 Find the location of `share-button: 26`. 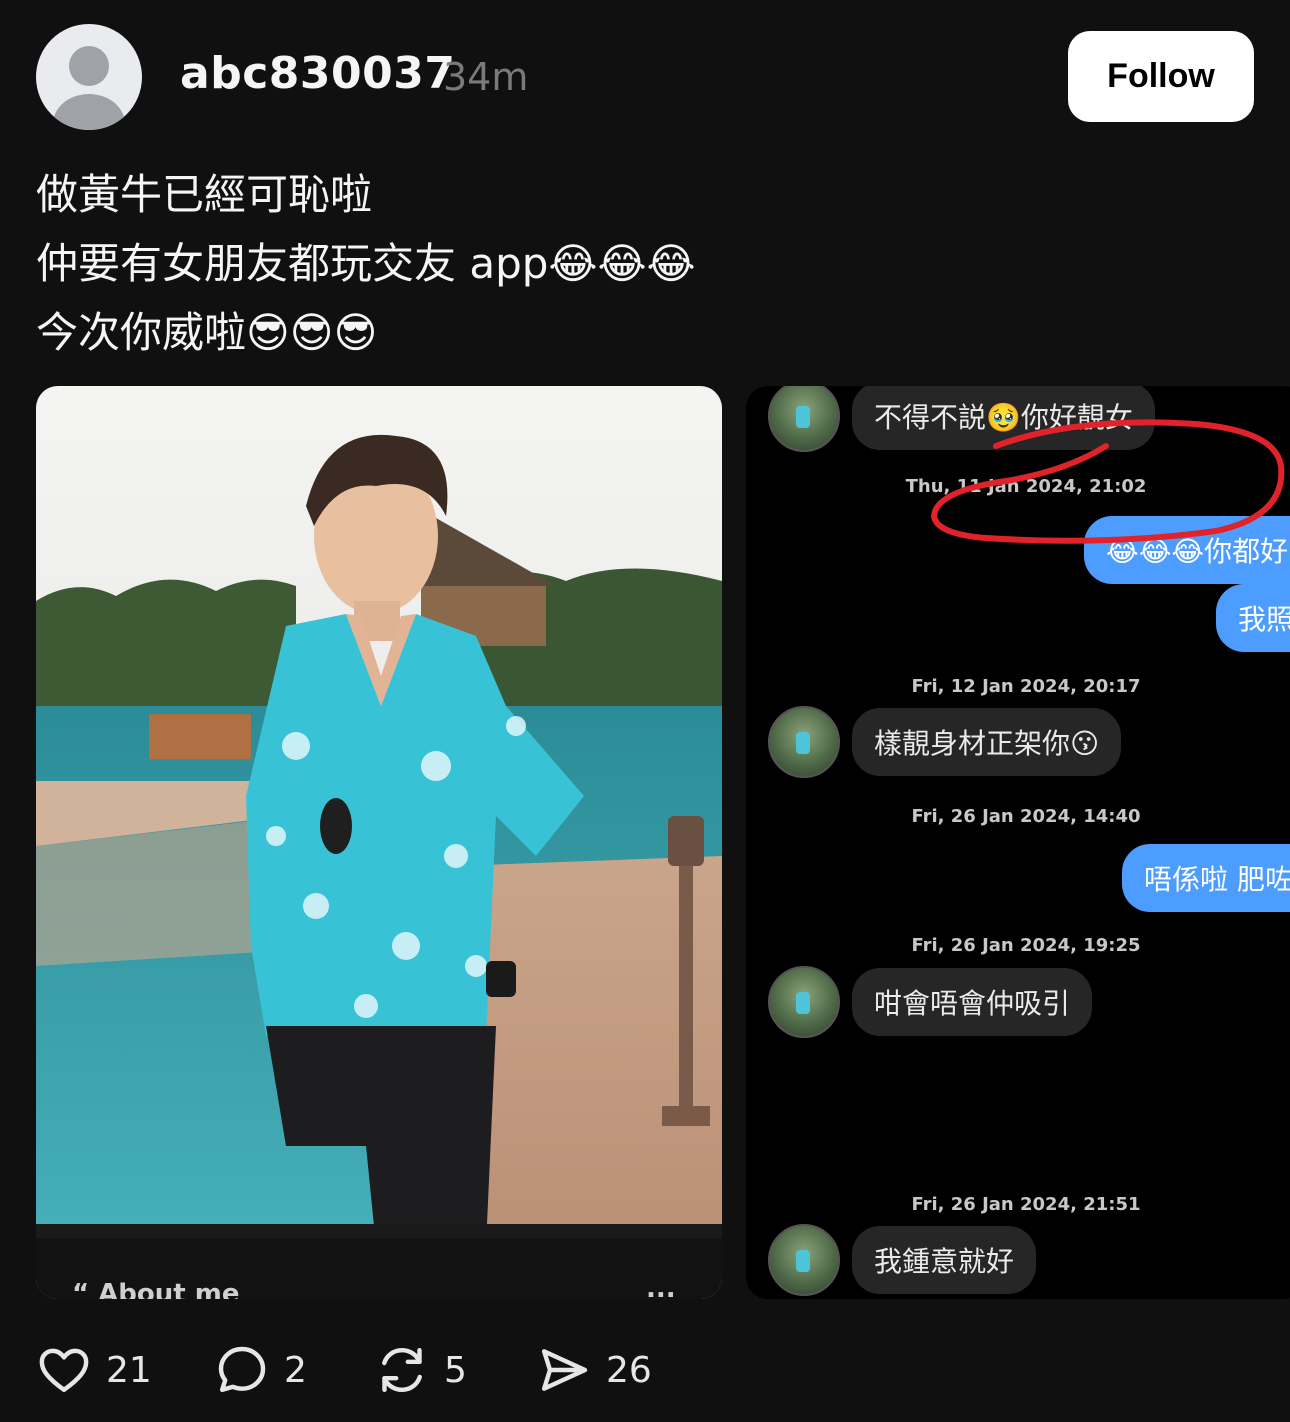

share-button: 26 is located at coordinates (594, 1370).